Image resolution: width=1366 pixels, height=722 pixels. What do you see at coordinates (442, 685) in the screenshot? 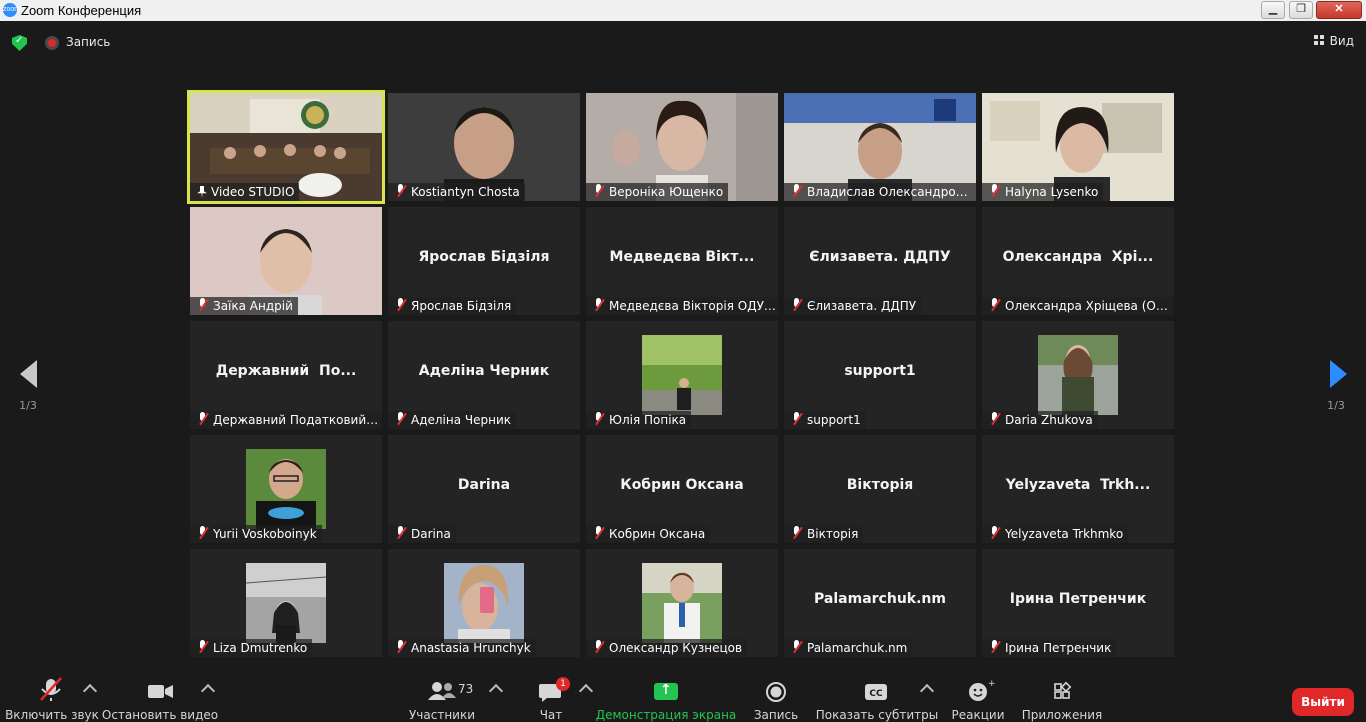
I see `participants-icon: 73` at bounding box center [442, 685].